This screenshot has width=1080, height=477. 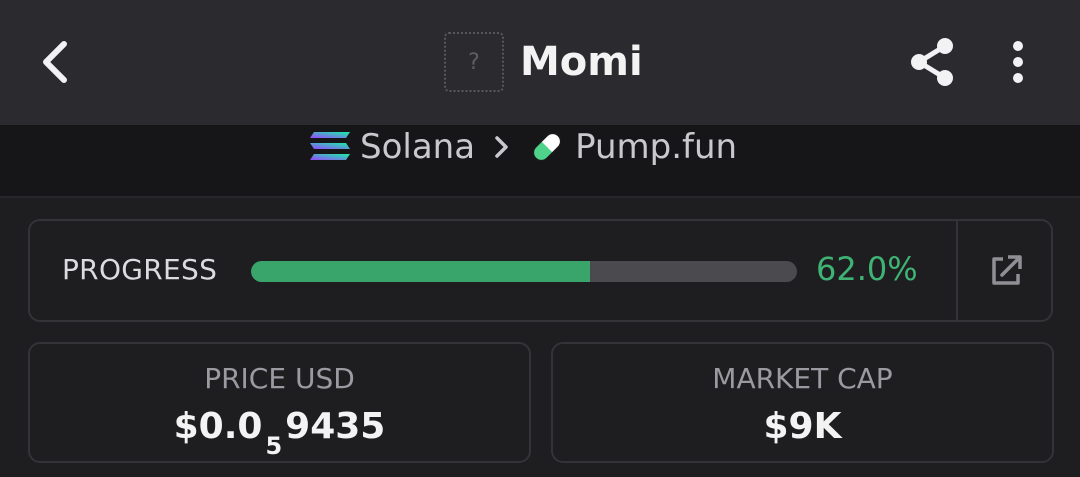 I want to click on share-icon, so click(x=932, y=62).